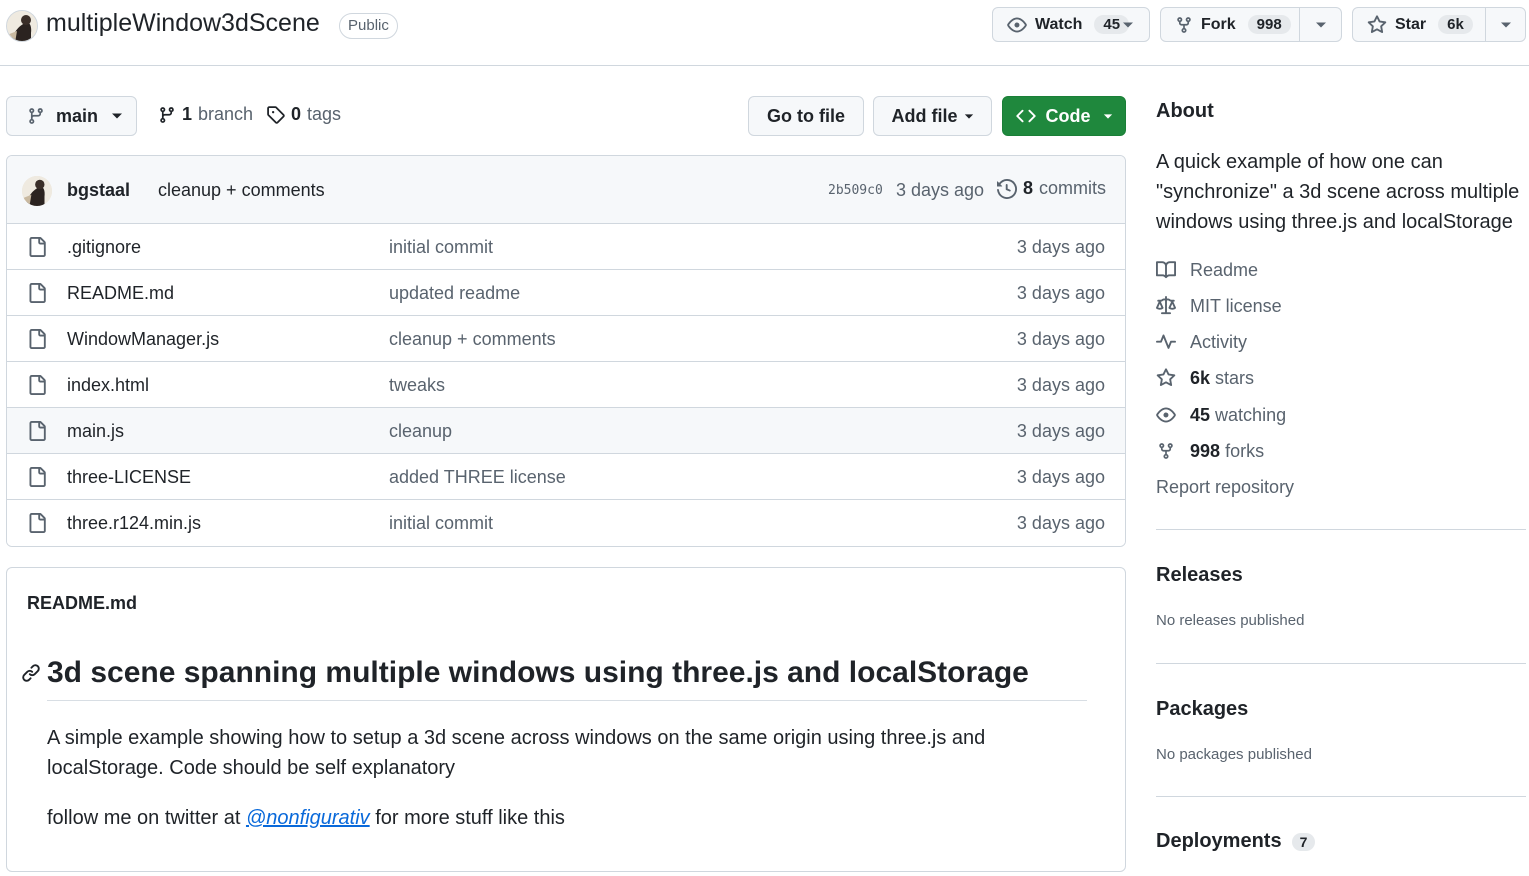  What do you see at coordinates (1025, 116) in the screenshot?
I see `code-icon` at bounding box center [1025, 116].